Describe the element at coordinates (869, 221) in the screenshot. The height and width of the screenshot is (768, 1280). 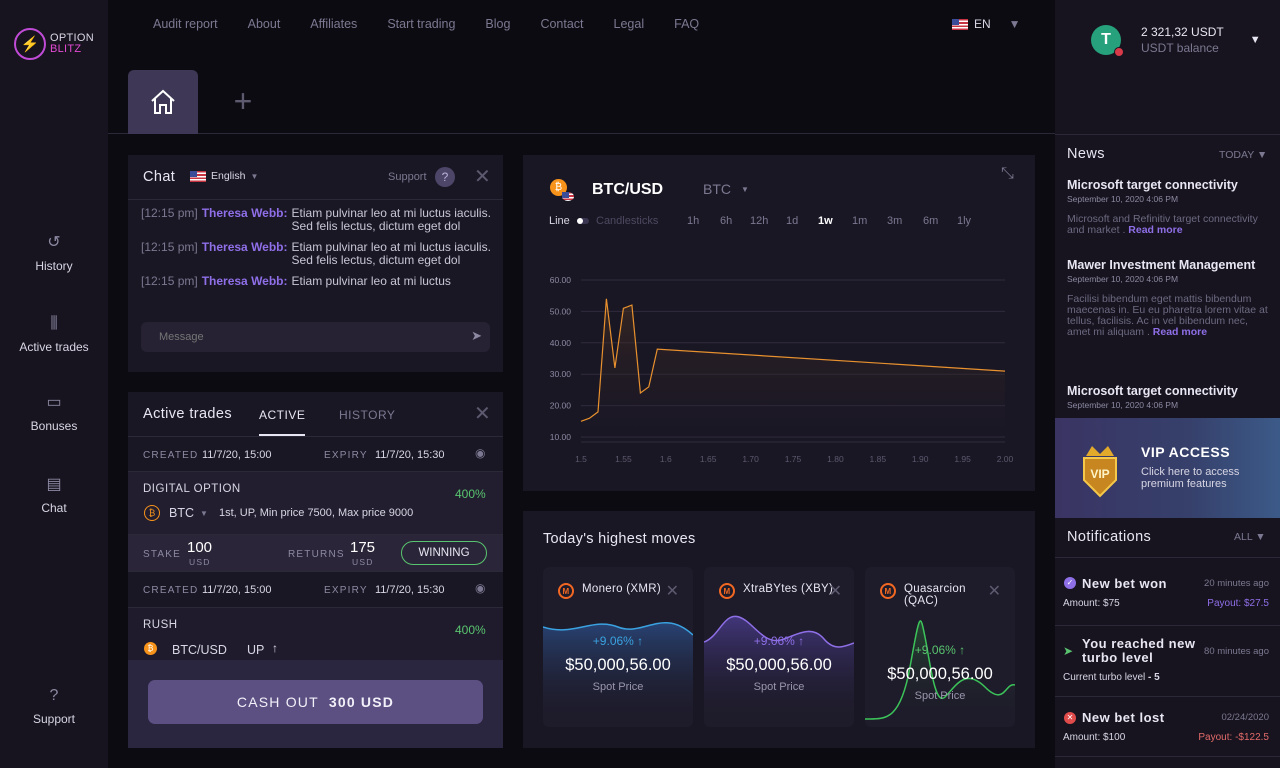
I see `range-1m: 1m` at that location.